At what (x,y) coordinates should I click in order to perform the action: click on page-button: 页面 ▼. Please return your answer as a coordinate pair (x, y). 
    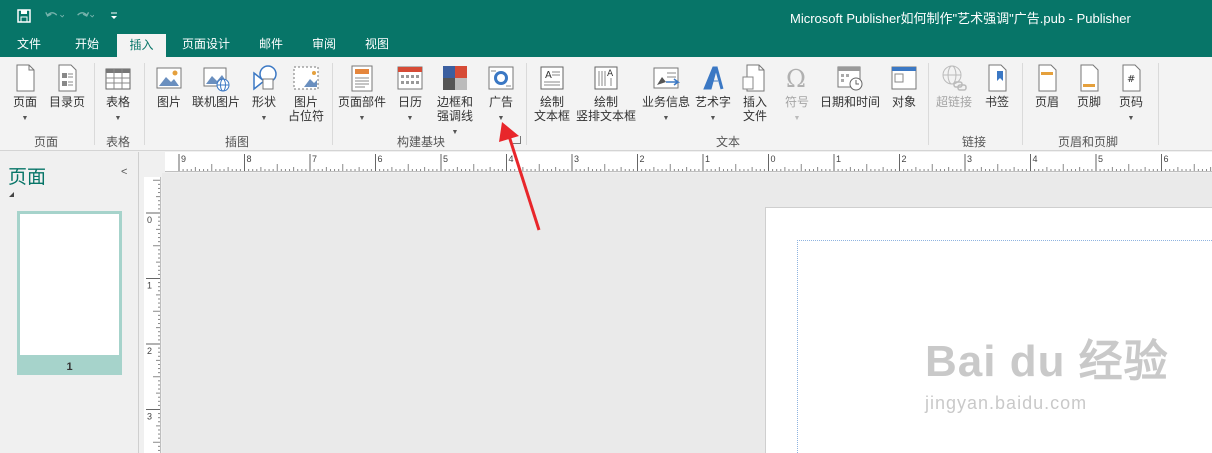
    Looking at the image, I should click on (25, 94).